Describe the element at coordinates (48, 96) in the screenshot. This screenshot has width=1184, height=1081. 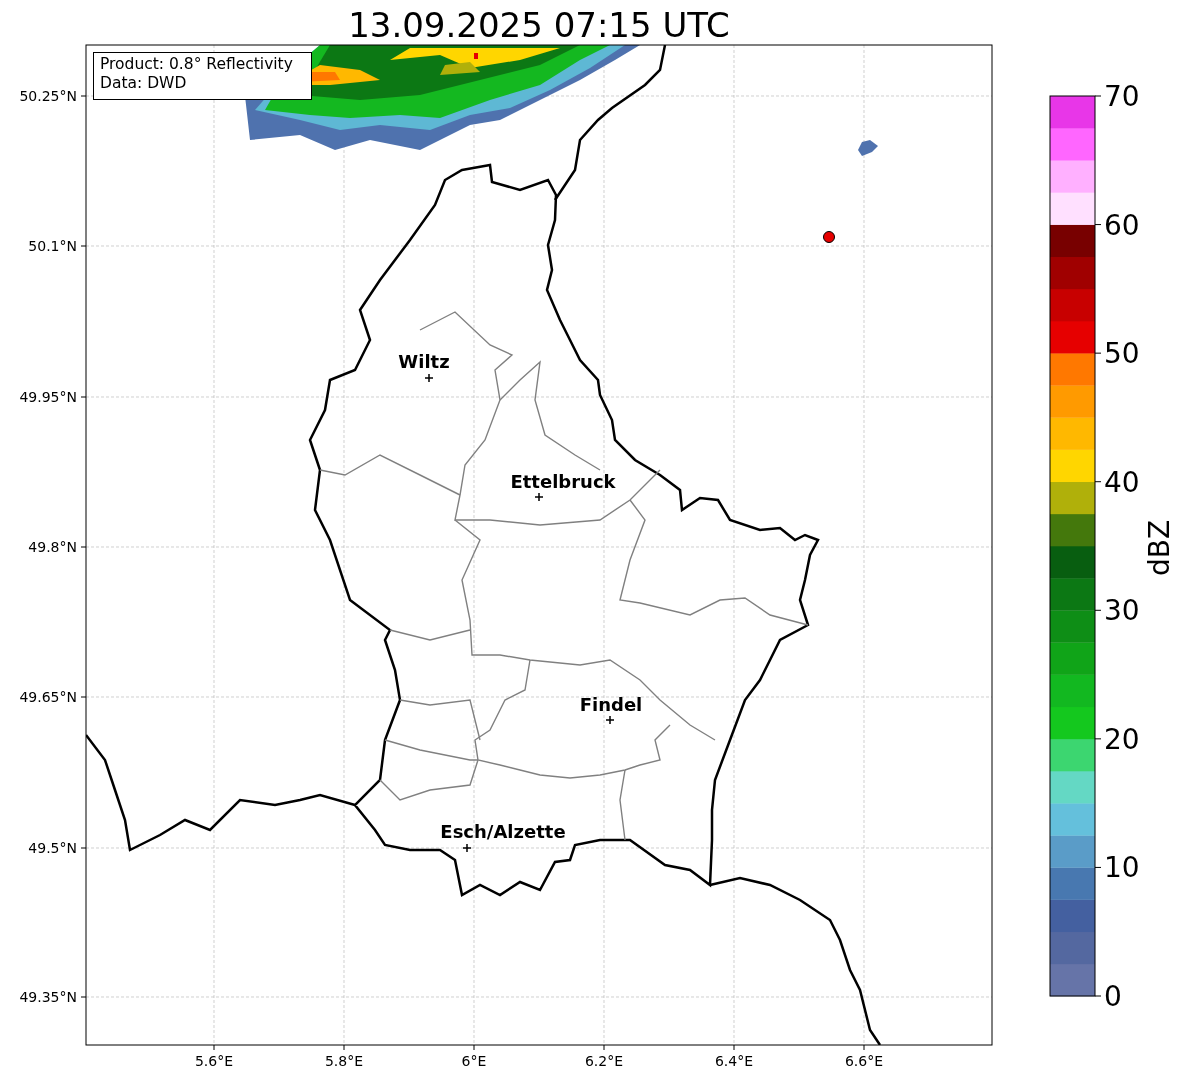
I see `axis-tick-label: 50.25°N` at that location.